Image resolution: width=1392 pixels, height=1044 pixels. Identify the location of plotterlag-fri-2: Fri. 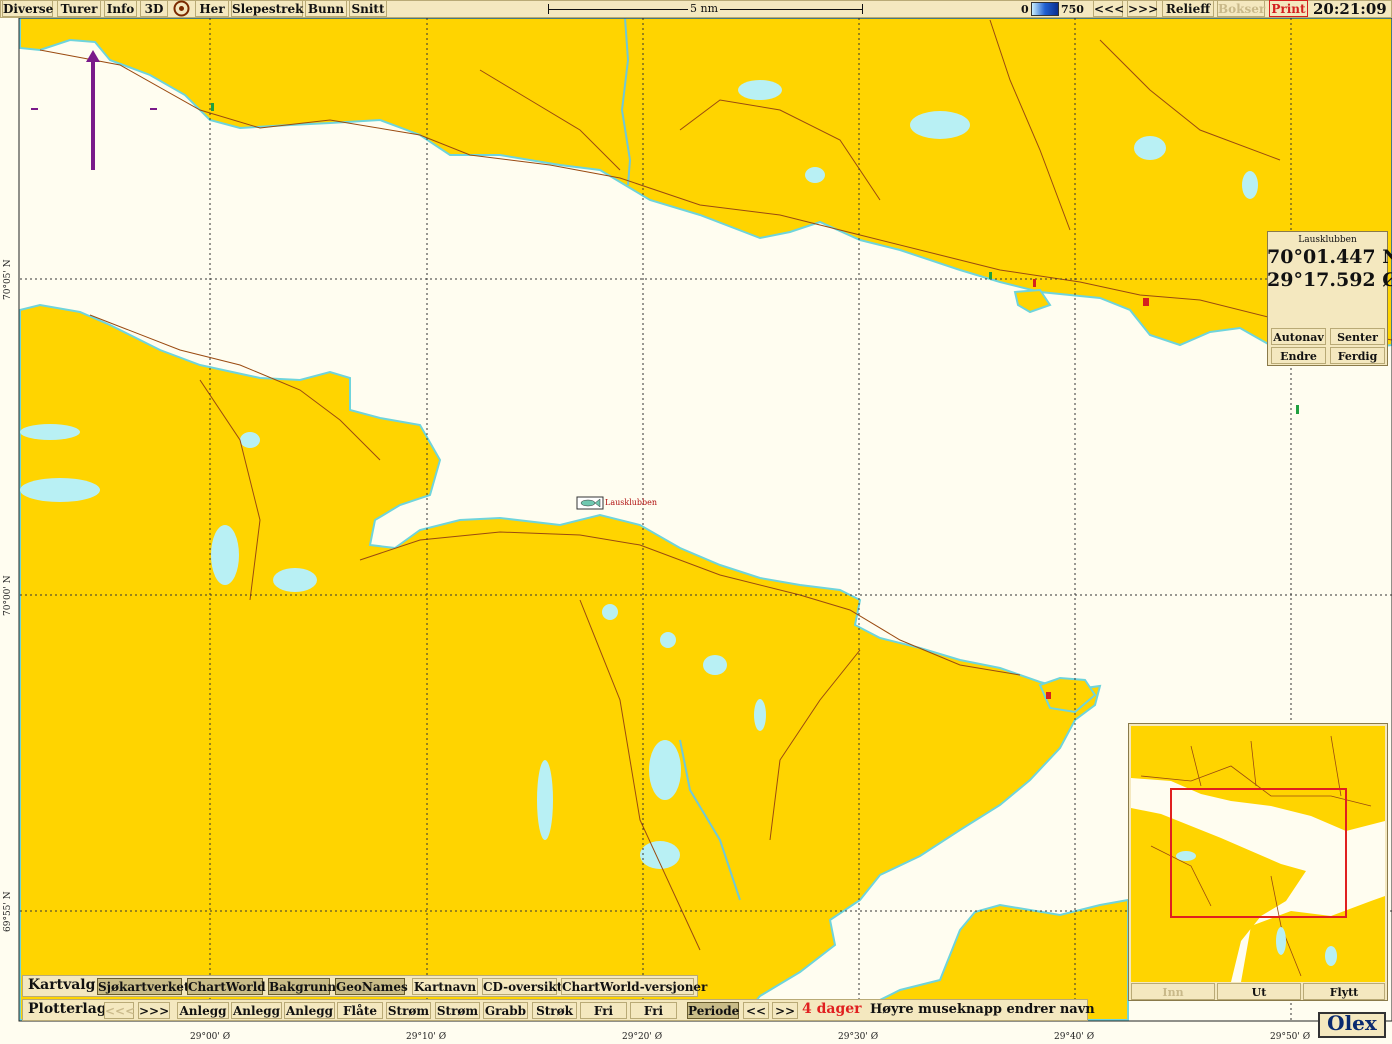
(653, 1010).